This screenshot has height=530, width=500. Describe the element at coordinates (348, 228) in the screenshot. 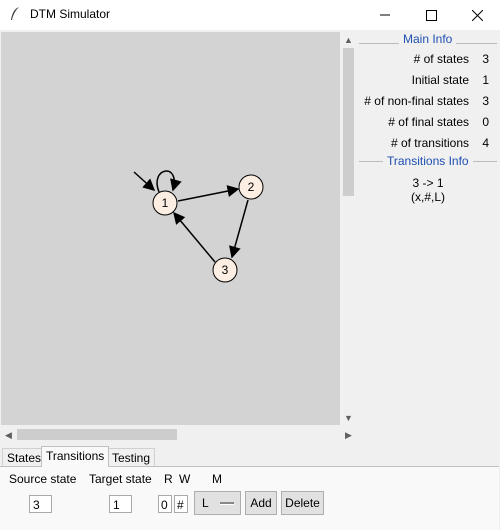

I see `vertical-scrollbar: ▲ ▼` at that location.